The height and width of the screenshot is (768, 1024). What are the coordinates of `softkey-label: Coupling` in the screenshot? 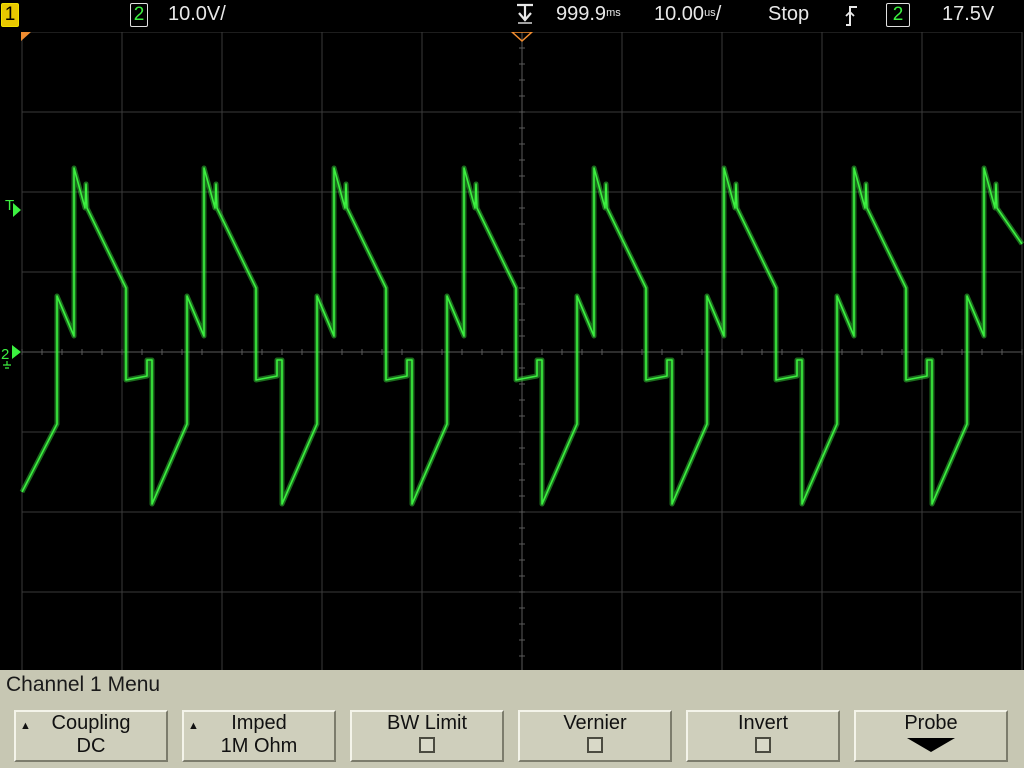 It's located at (91, 723).